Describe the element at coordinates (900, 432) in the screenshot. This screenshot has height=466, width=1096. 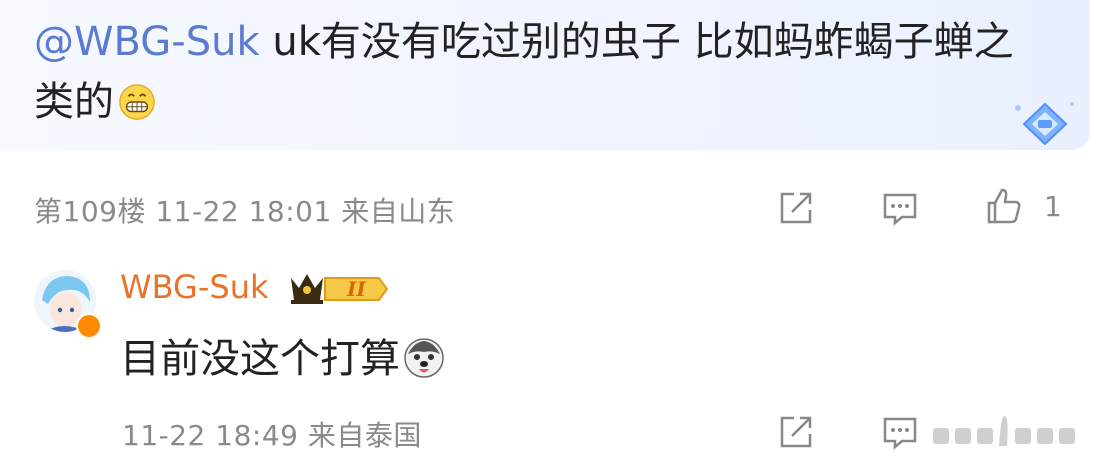
I see `reply-comment-icon` at that location.